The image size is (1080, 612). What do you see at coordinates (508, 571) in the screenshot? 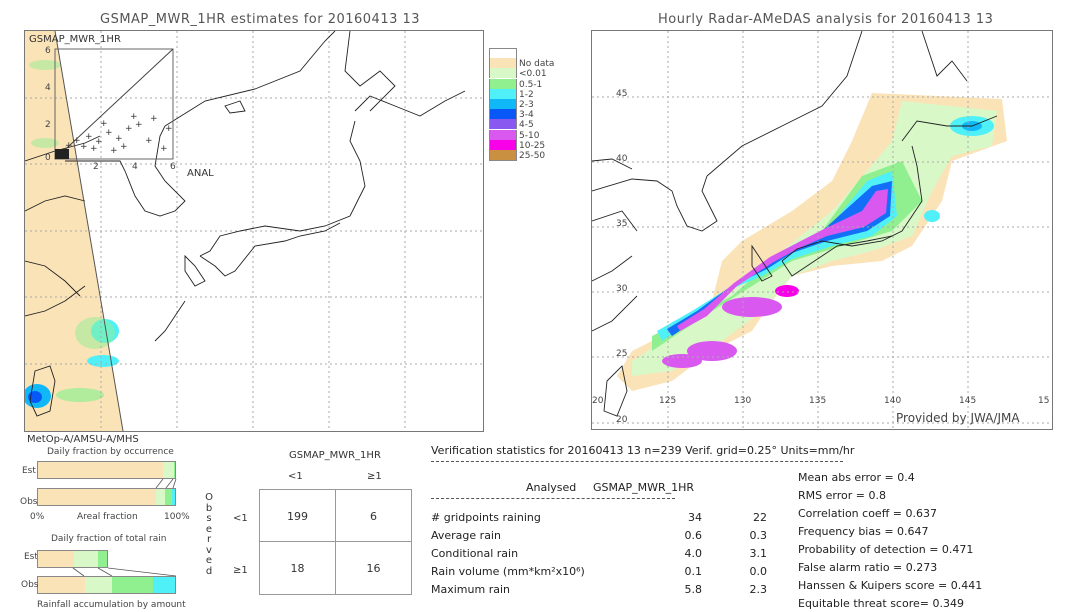
I see `stat-label: Rain volume (mm*km²x10⁶)` at bounding box center [508, 571].